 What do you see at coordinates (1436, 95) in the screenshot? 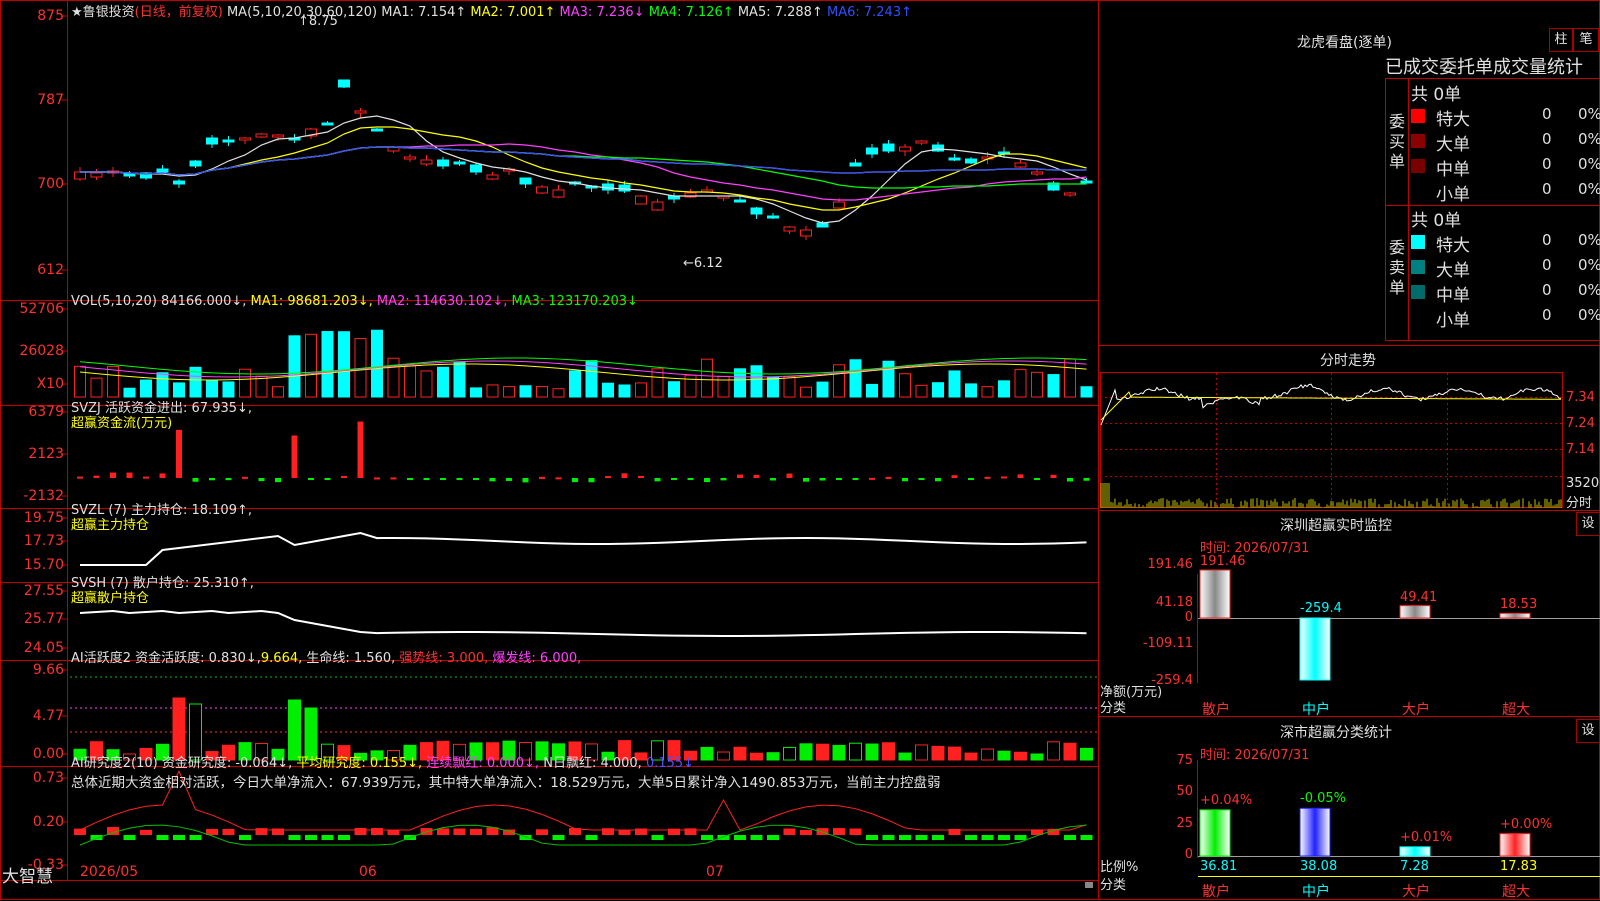
I see `buy-total: 共 0单` at bounding box center [1436, 95].